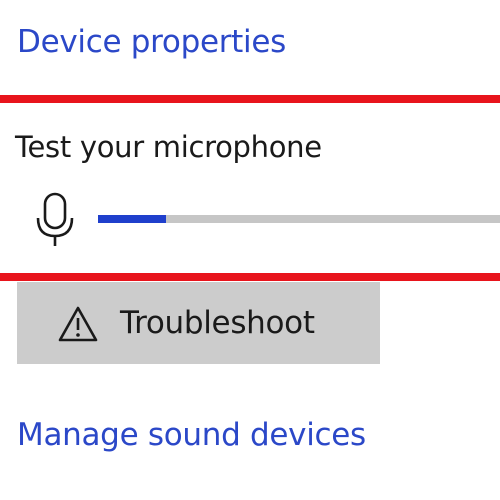 This screenshot has height=500, width=500. Describe the element at coordinates (168, 147) in the screenshot. I see `test-microphone-title: Test your microphone` at that location.